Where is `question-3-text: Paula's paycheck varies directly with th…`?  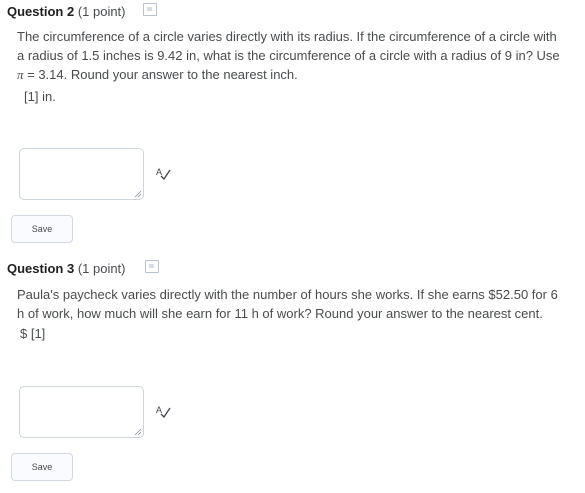 question-3-text: Paula's paycheck varies directly with th… is located at coordinates (287, 304).